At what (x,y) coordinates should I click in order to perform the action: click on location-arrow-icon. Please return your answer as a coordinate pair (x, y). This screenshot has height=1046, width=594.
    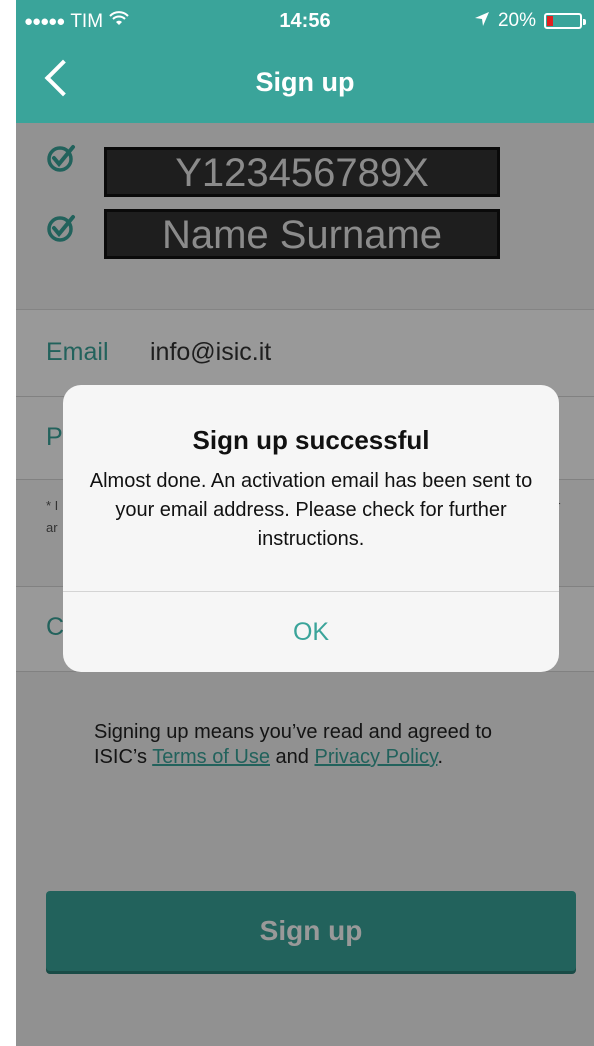
    Looking at the image, I should click on (482, 21).